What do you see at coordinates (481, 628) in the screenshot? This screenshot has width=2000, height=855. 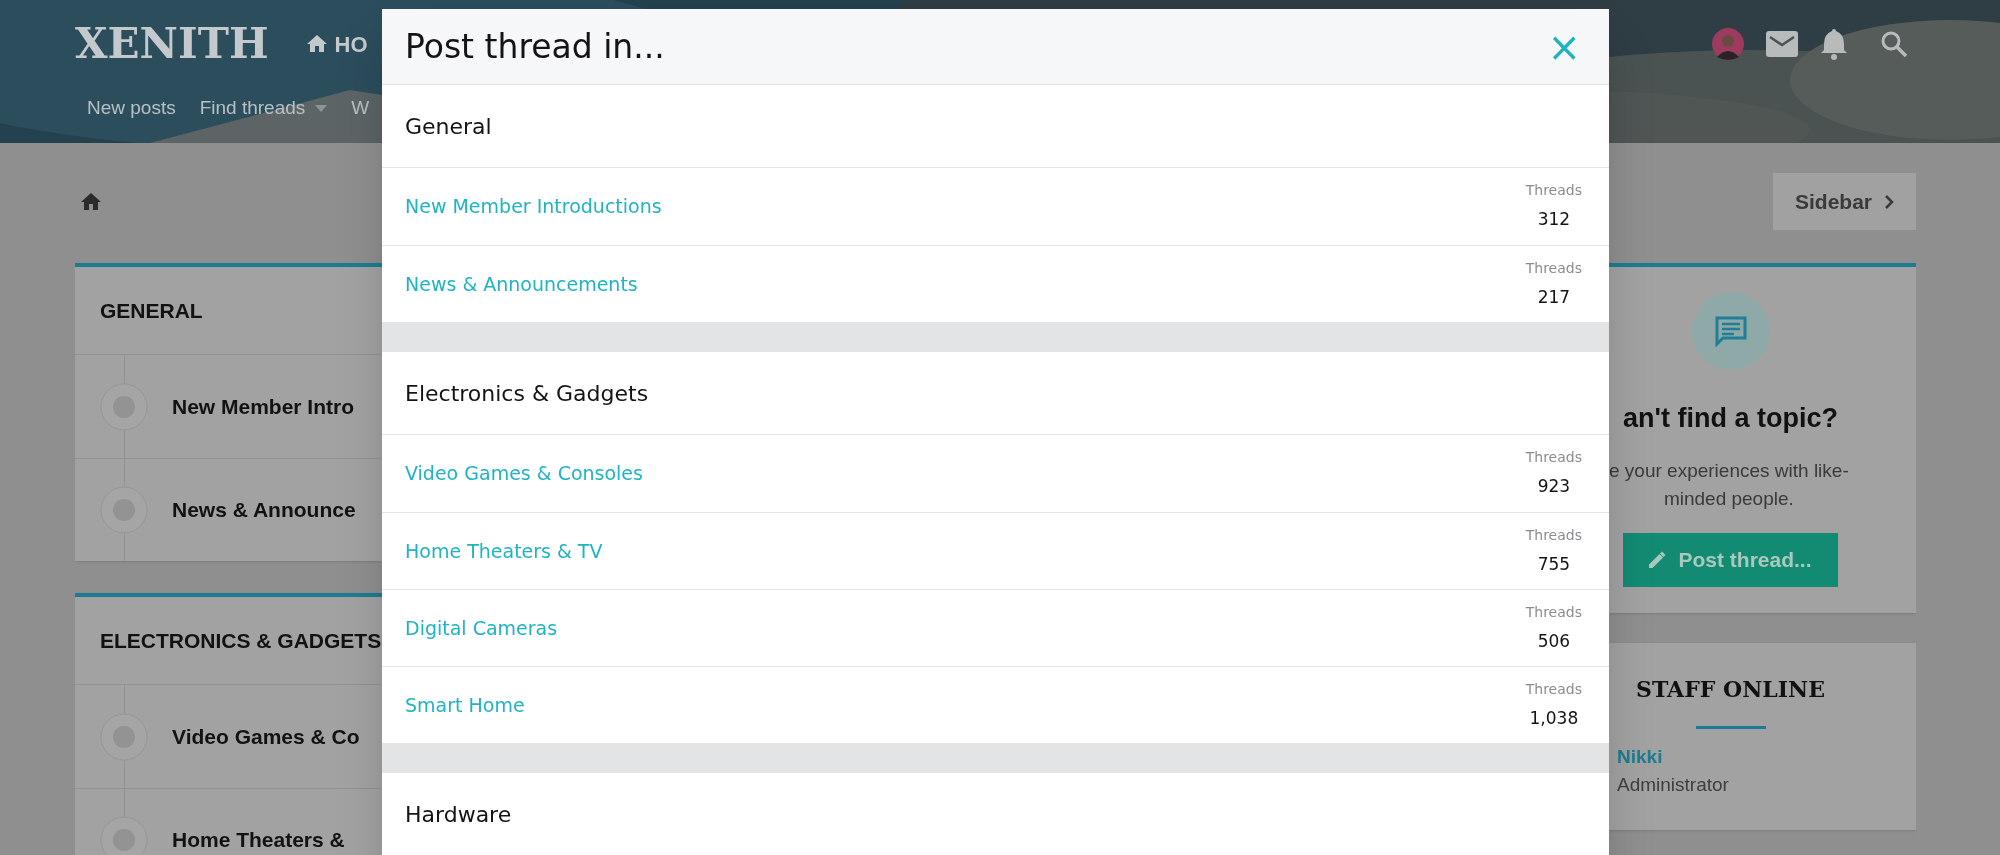 I see `forum-link: Digital Cameras` at bounding box center [481, 628].